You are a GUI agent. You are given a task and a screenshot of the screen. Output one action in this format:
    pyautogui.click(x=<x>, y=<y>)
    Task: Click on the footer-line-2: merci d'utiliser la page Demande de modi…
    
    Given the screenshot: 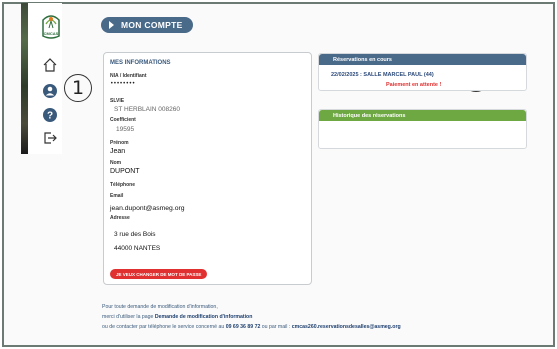 What is the action you would take?
    pyautogui.click(x=251, y=317)
    